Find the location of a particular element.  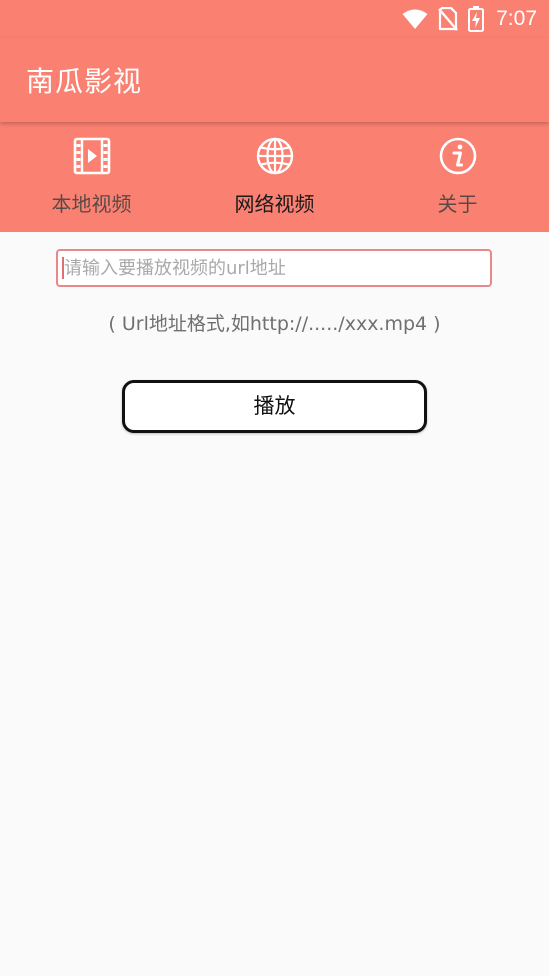

no-sim-icon is located at coordinates (448, 19).